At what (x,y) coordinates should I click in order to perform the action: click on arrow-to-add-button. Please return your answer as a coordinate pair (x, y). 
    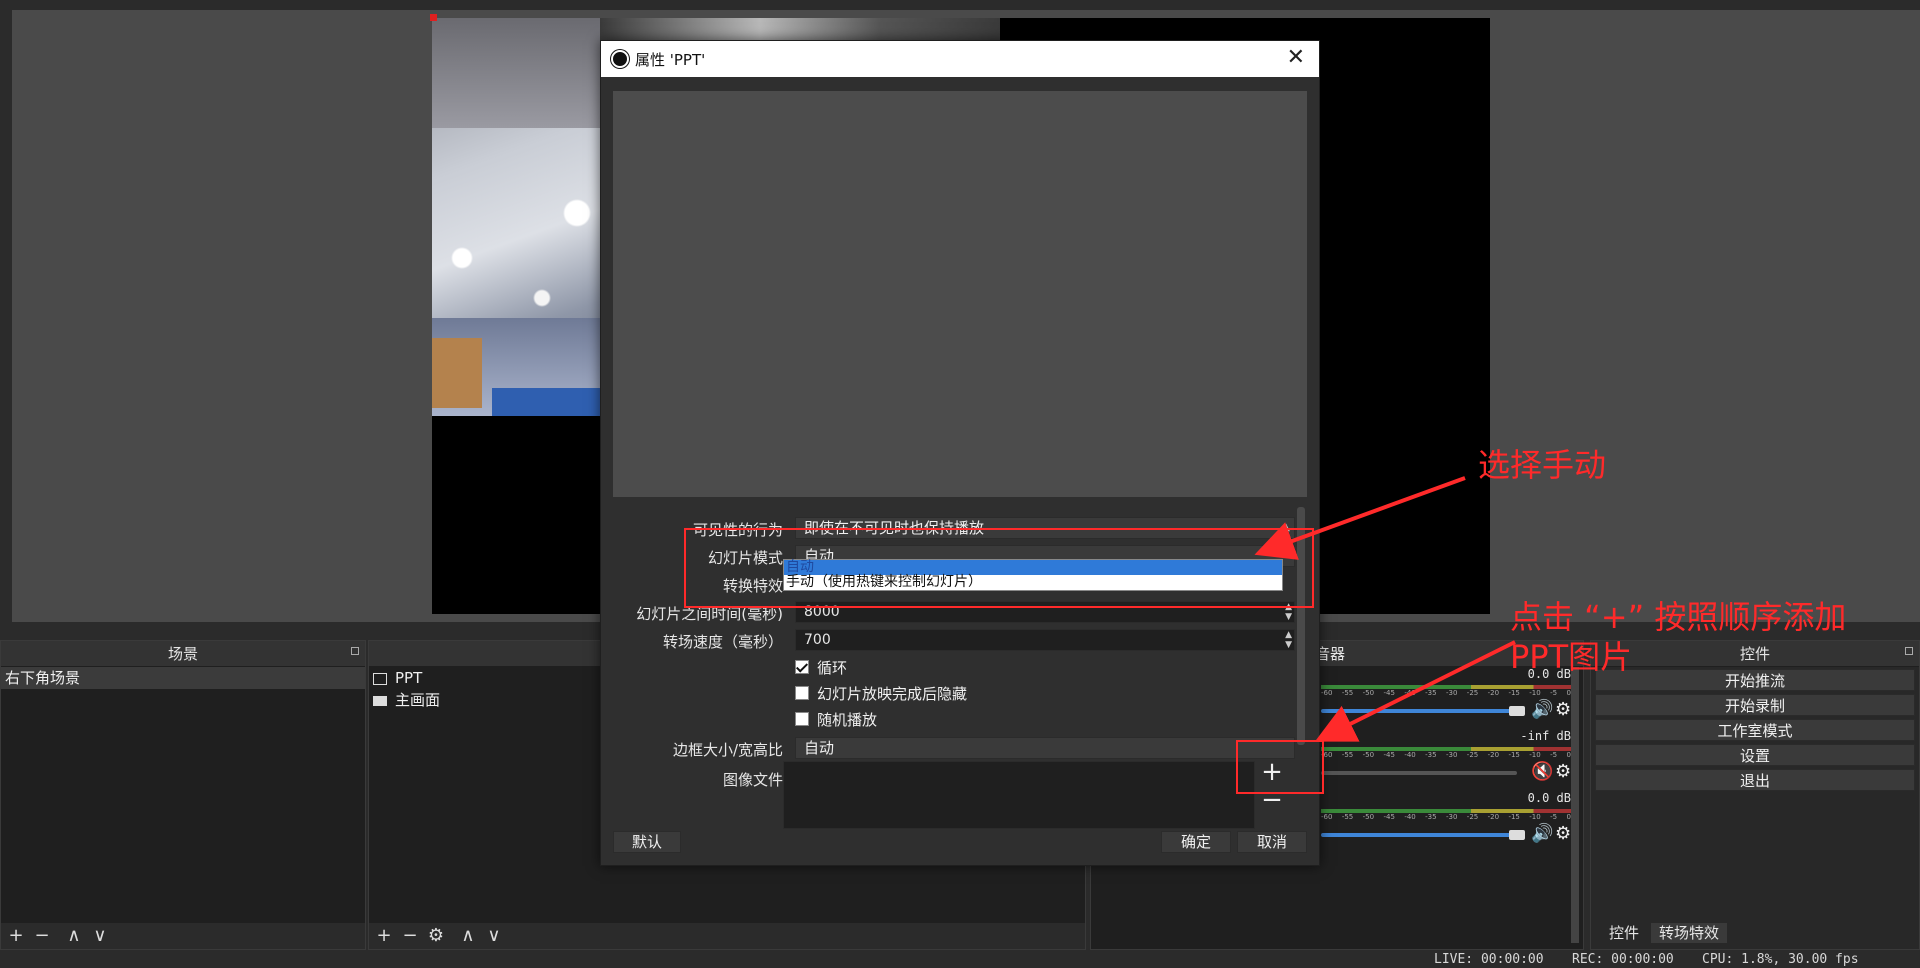
    Looking at the image, I should click on (1415, 691).